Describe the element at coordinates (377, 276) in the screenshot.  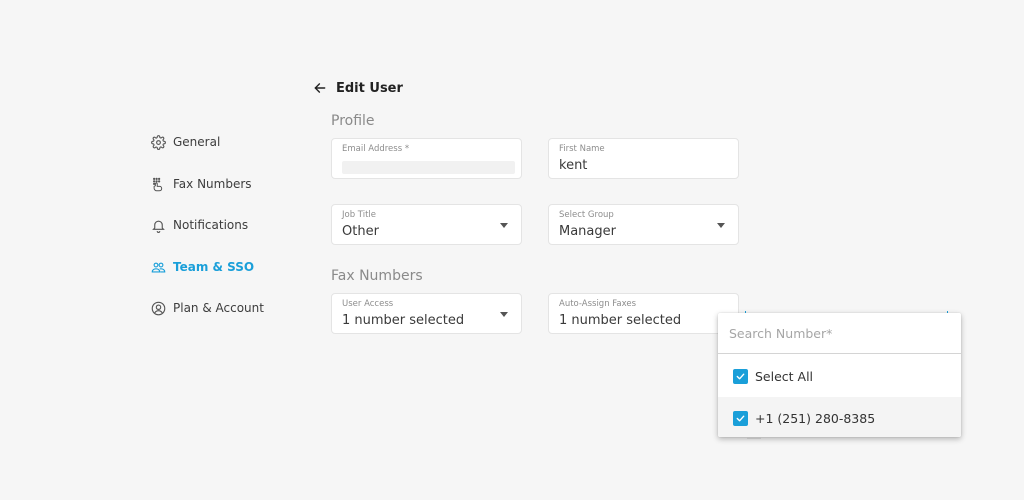
I see `fax-numbers-section-title: Fax Numbers` at that location.